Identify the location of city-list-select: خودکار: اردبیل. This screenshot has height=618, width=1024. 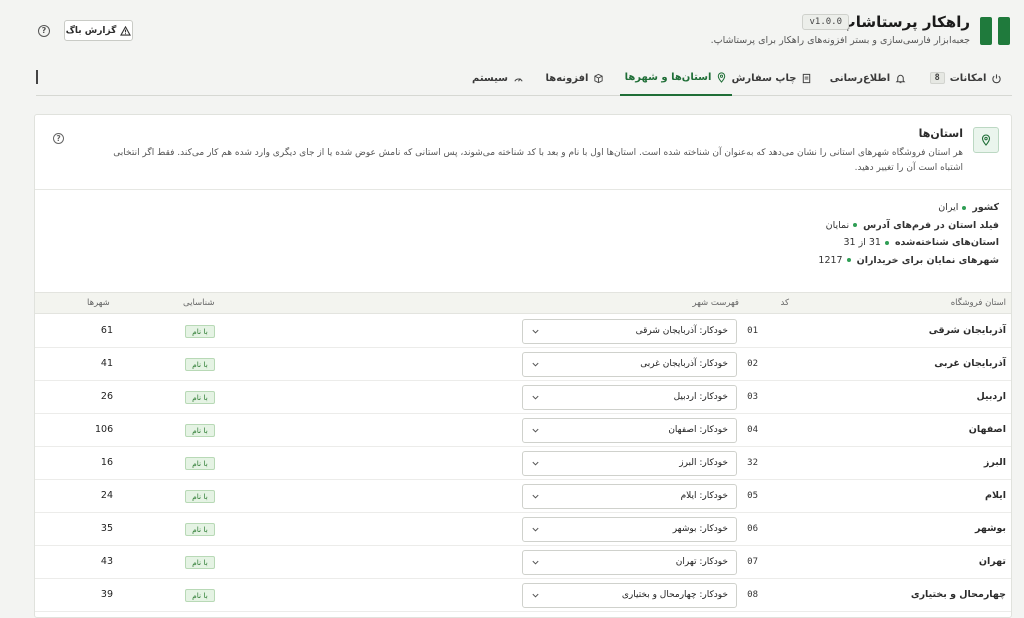
(629, 397).